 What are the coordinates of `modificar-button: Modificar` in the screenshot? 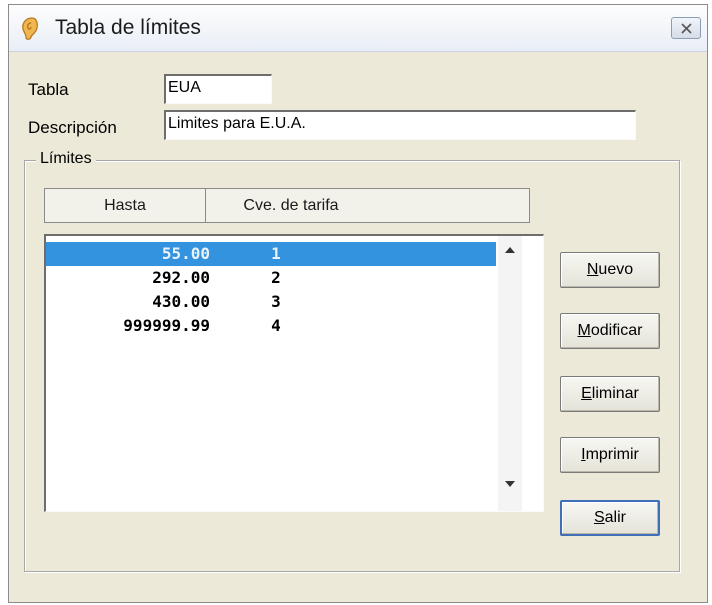 It's located at (610, 331).